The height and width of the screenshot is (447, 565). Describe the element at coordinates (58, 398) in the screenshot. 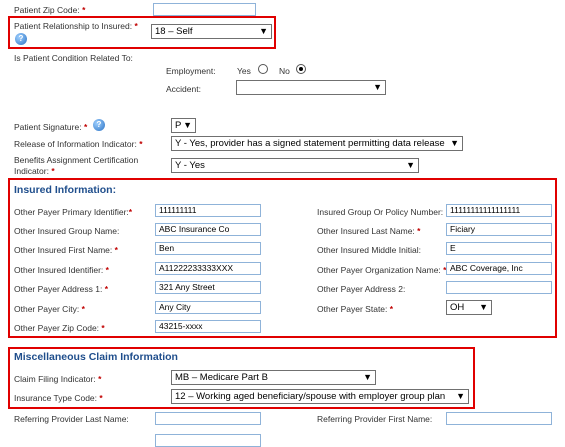

I see `insurance-type-label: Insurance Type Code: *` at that location.